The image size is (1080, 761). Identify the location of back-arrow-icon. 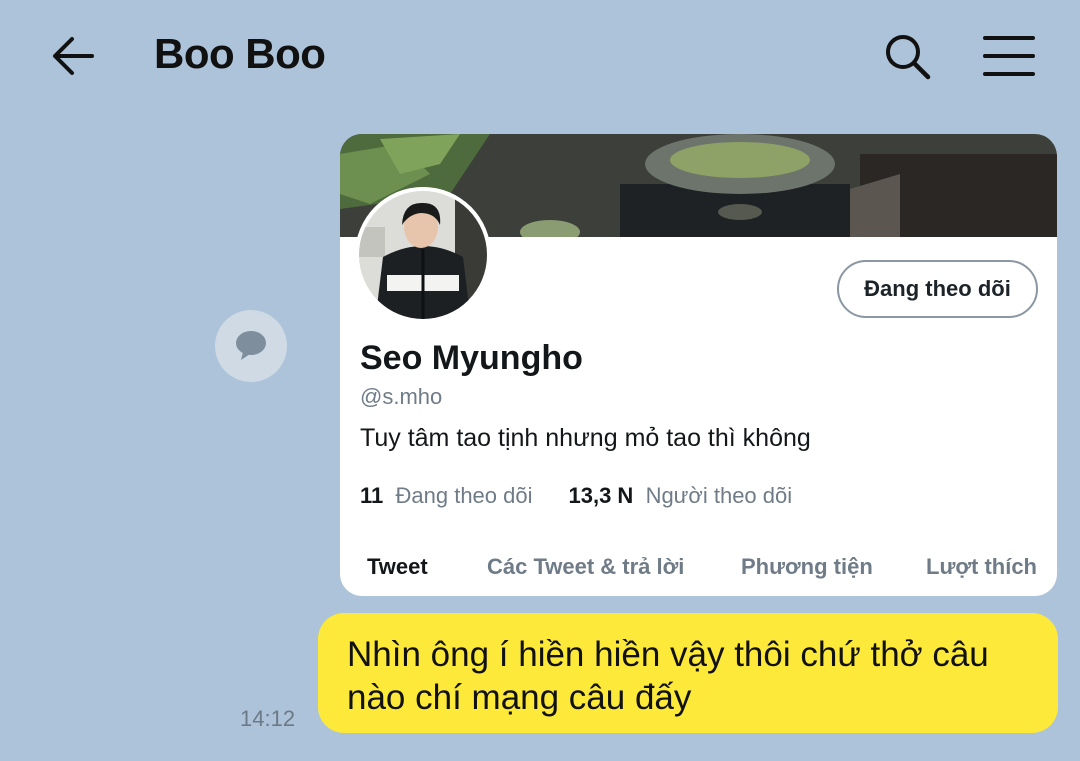
(73, 56).